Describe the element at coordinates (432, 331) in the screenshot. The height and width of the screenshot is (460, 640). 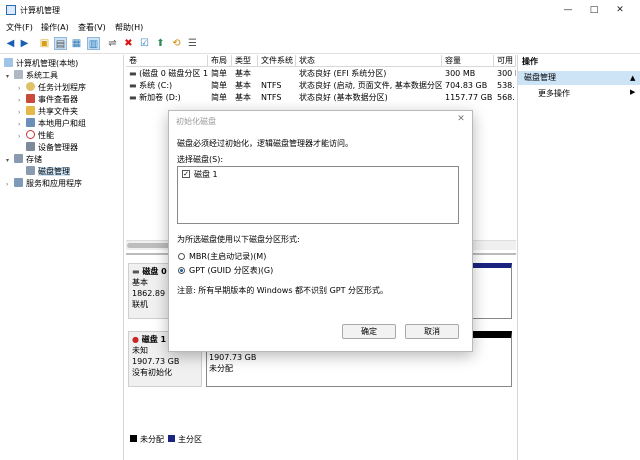
I see `cancel-button: 取消` at that location.